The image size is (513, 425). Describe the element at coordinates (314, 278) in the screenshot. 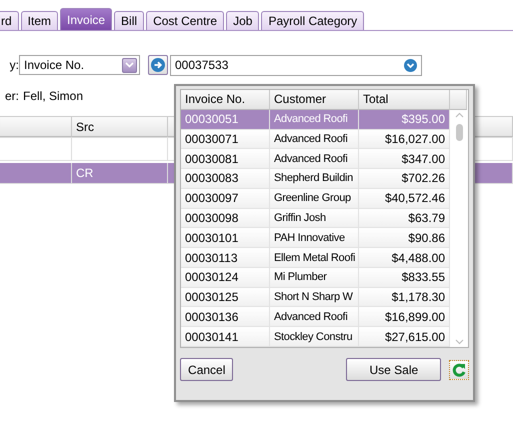

I see `table-cell: Mi Plumber` at that location.